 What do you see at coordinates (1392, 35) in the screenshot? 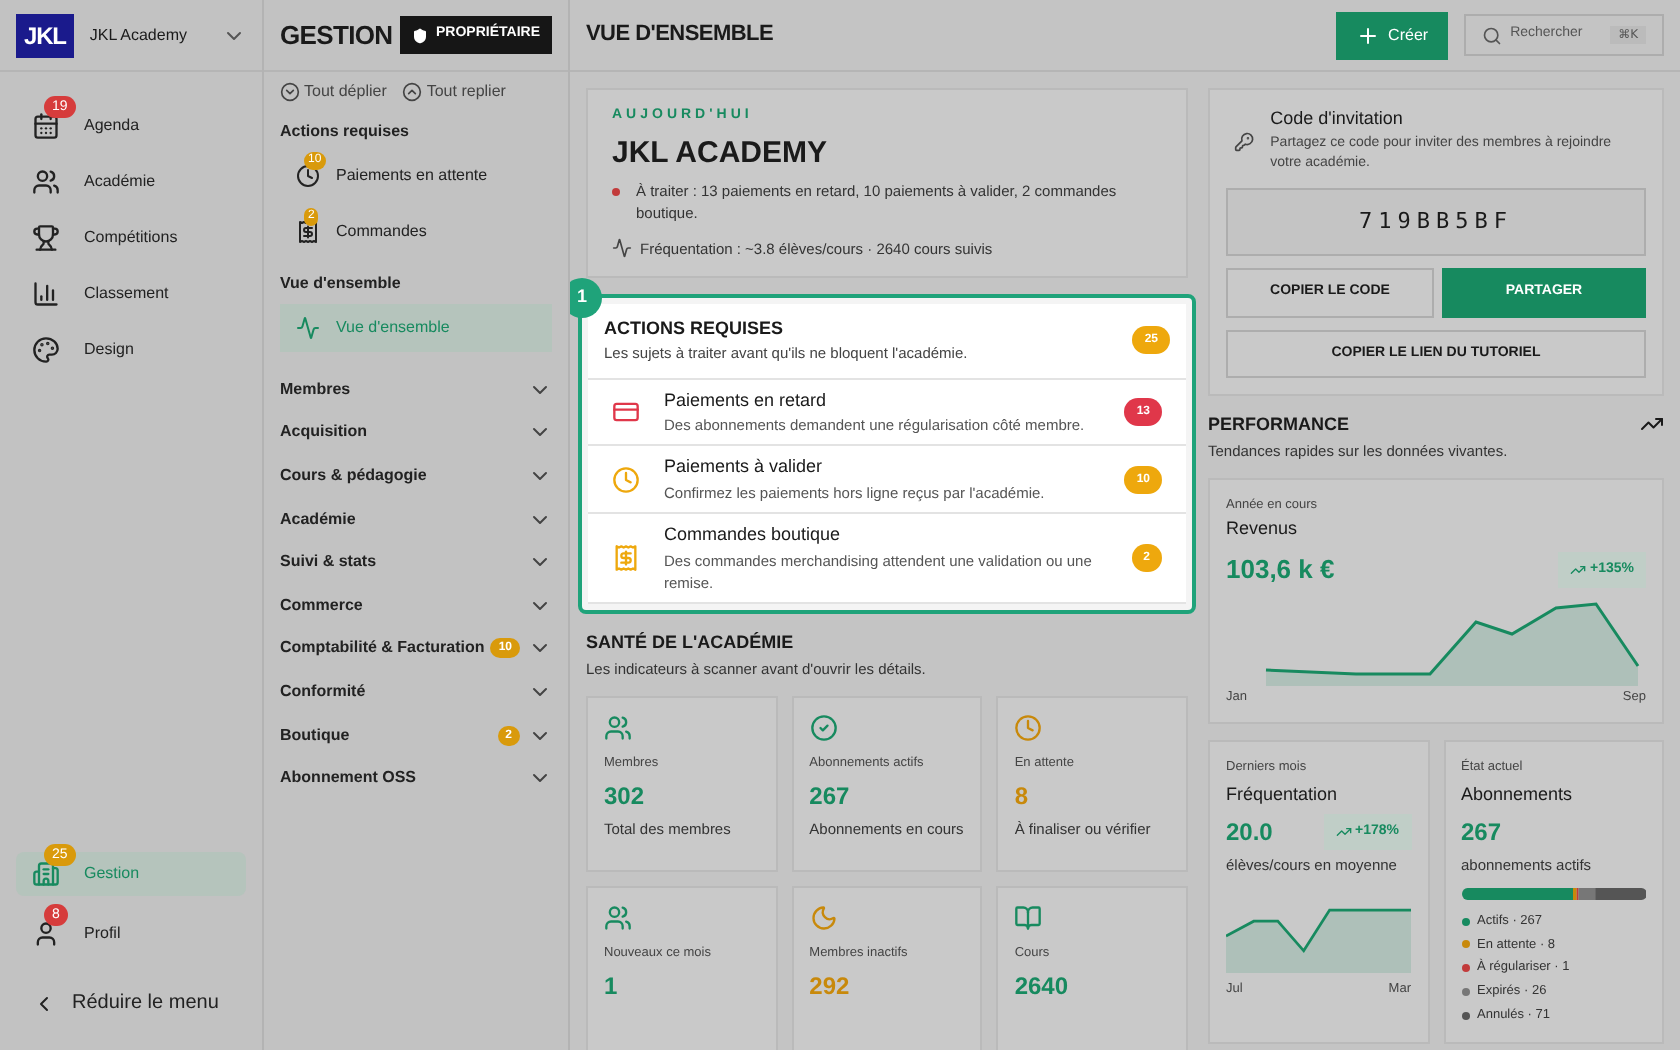
I see `create-button: Créer` at bounding box center [1392, 35].